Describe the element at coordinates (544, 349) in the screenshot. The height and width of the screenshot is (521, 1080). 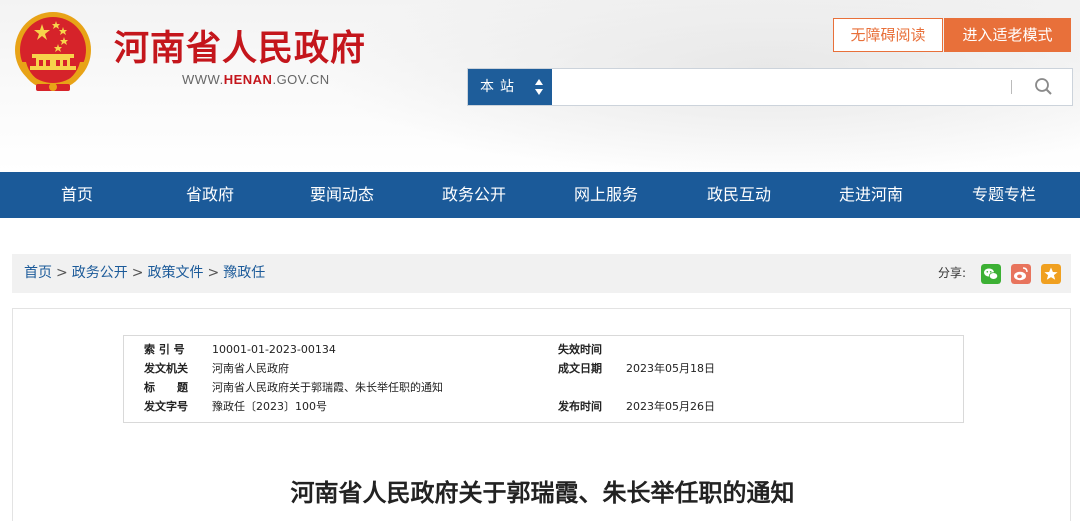
I see `metadata-row: 索 引 号 10001-01-2023-00134 失效时间` at that location.